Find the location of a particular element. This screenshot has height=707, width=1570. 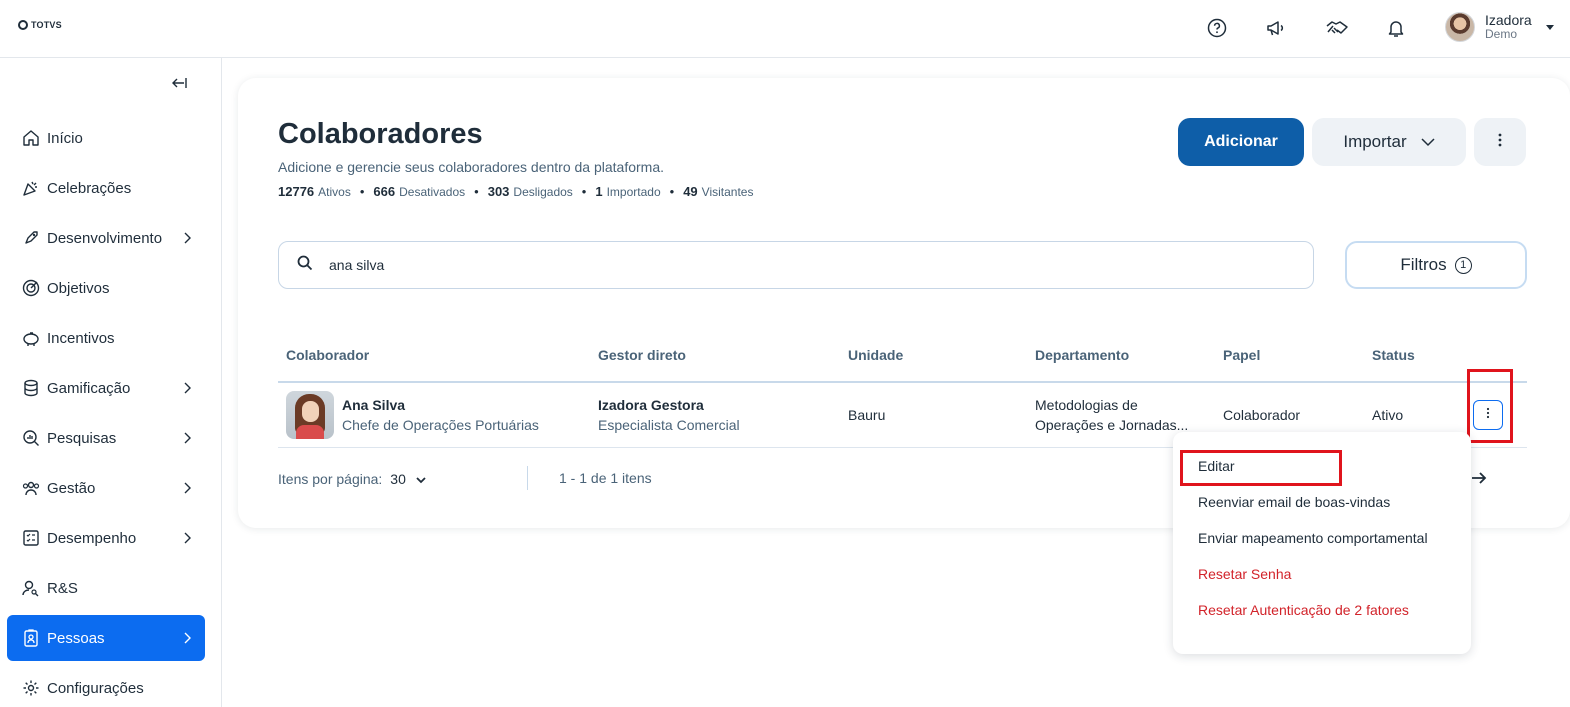

page-title: Colaboradores is located at coordinates (380, 134).